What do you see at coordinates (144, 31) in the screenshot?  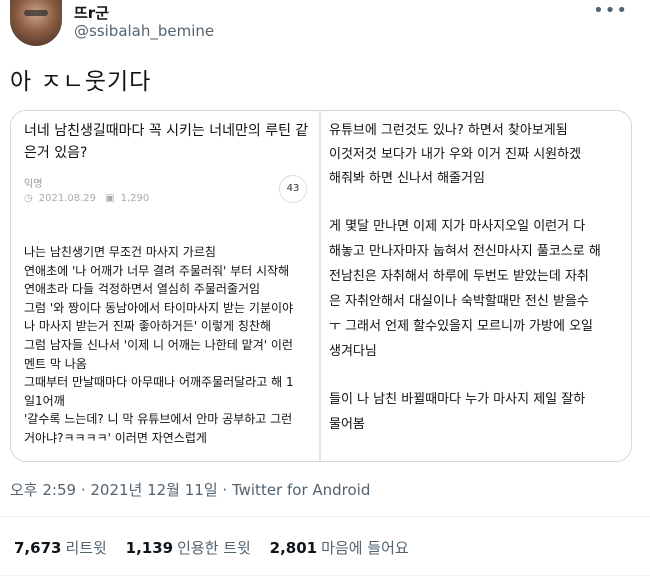 I see `user-handle: @ssibalah_bemine` at bounding box center [144, 31].